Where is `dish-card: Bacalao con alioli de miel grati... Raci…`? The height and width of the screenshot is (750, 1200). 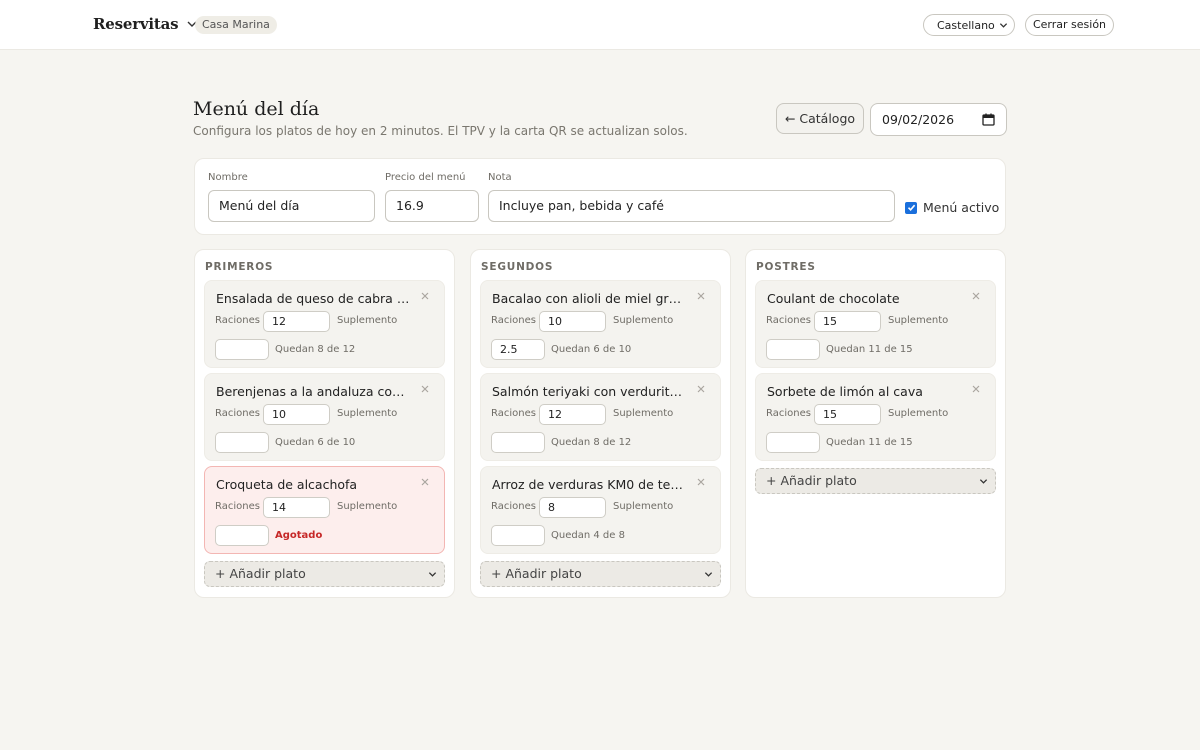 dish-card: Bacalao con alioli de miel grati... Raci… is located at coordinates (600, 324).